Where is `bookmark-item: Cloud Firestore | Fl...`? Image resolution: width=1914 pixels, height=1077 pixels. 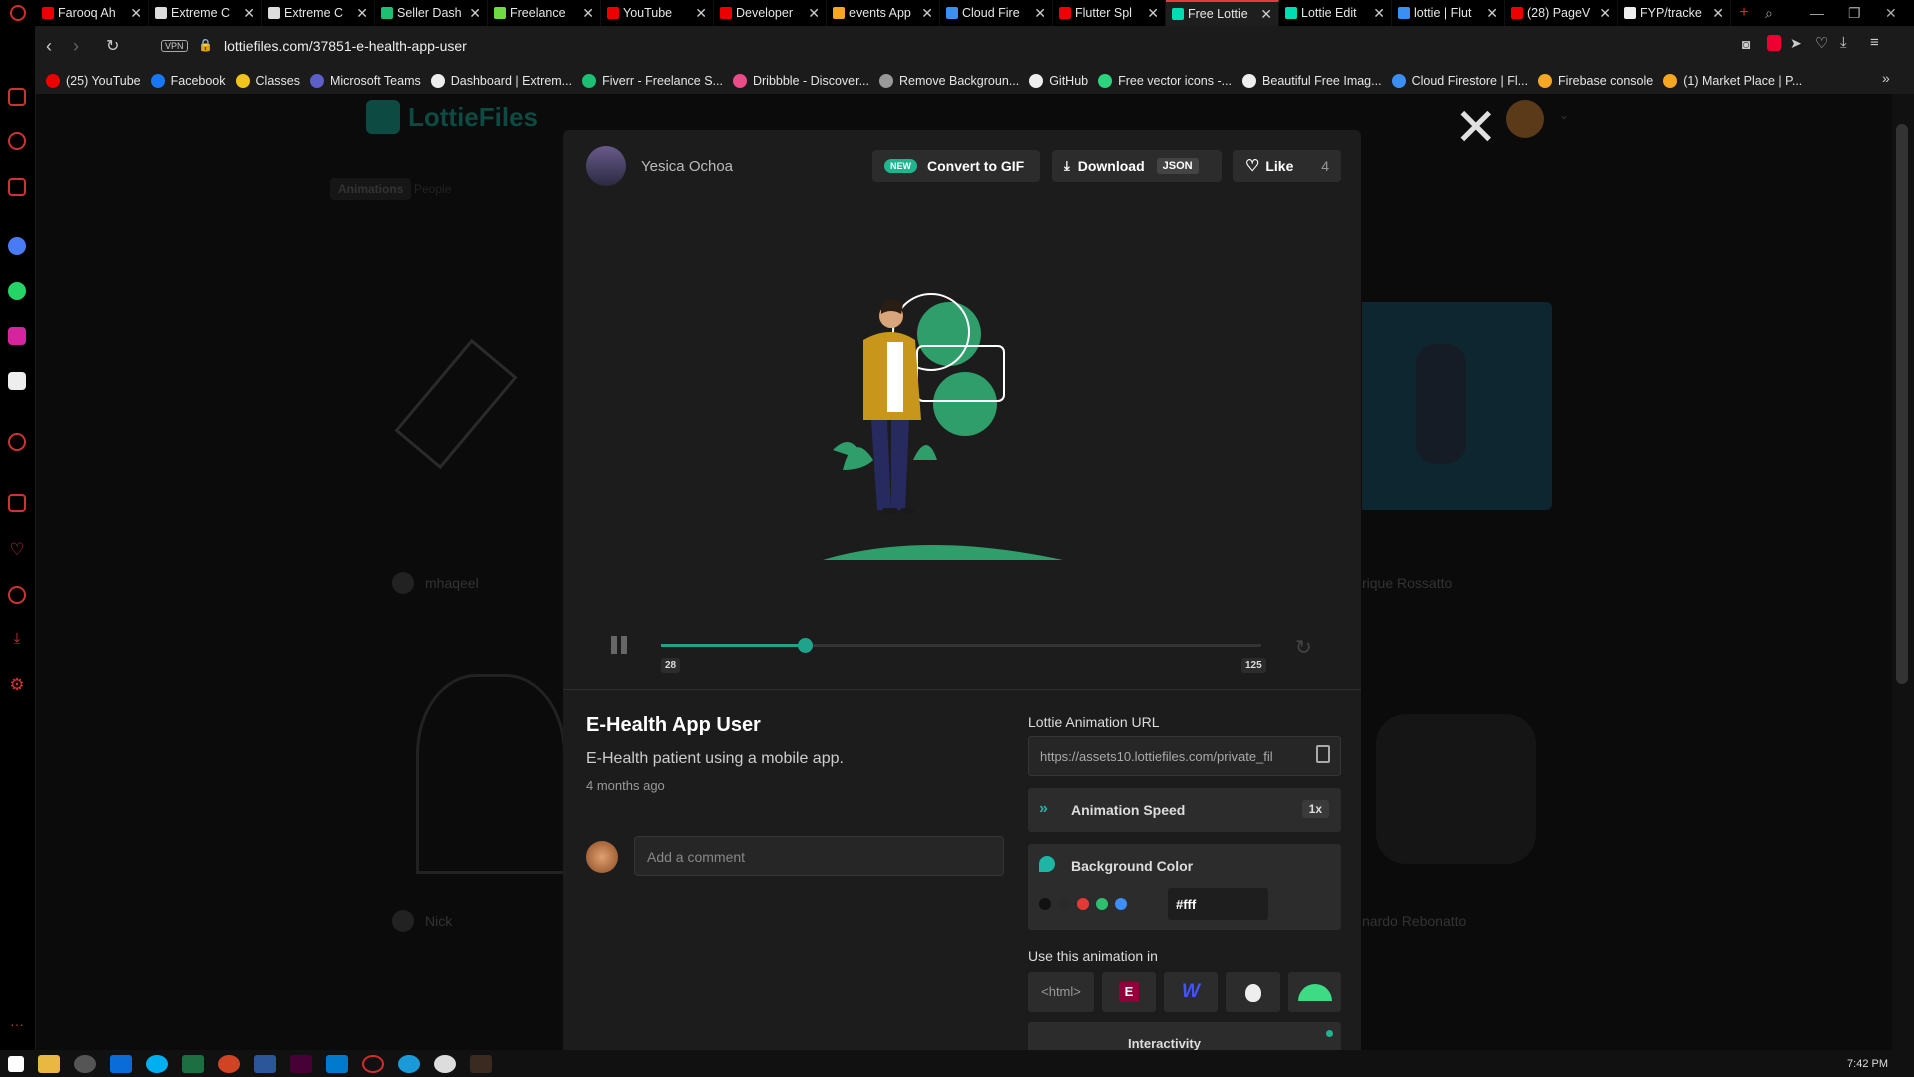 bookmark-item: Cloud Firestore | Fl... is located at coordinates (1459, 81).